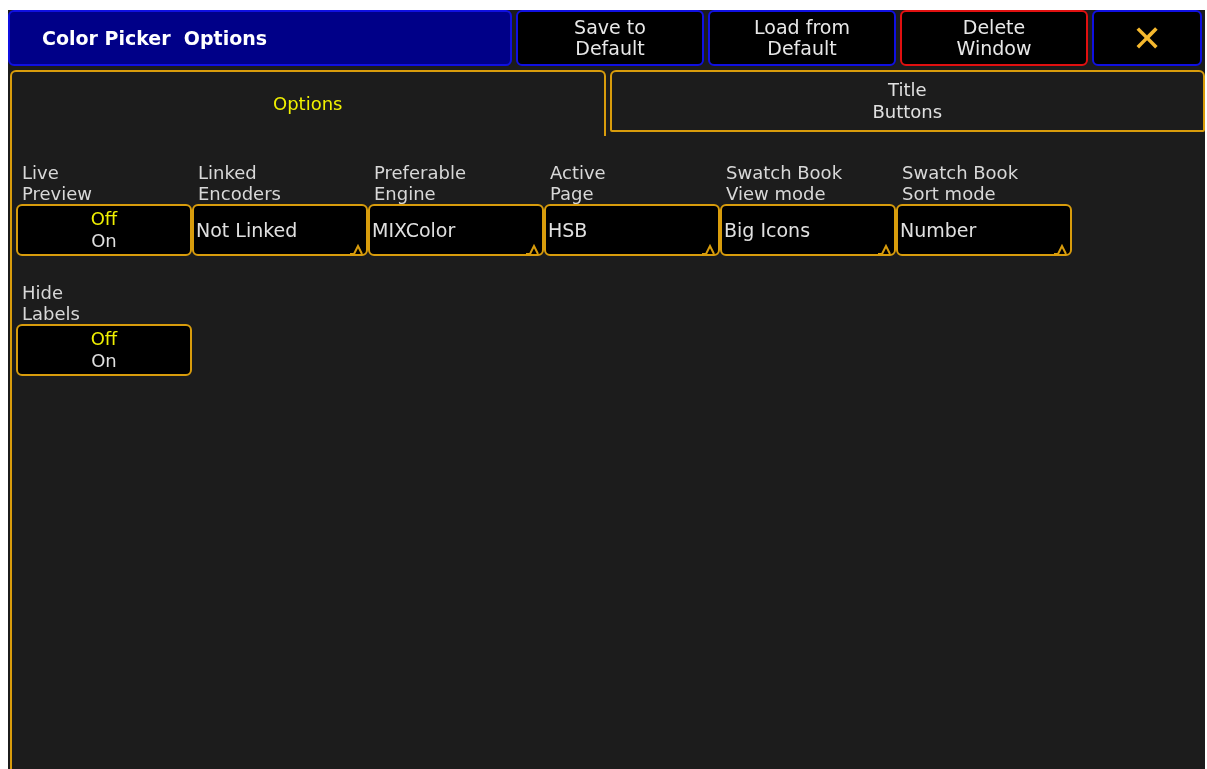 The image size is (1207, 769). Describe the element at coordinates (155, 38) in the screenshot. I see `window-title: Color Picker Options` at that location.